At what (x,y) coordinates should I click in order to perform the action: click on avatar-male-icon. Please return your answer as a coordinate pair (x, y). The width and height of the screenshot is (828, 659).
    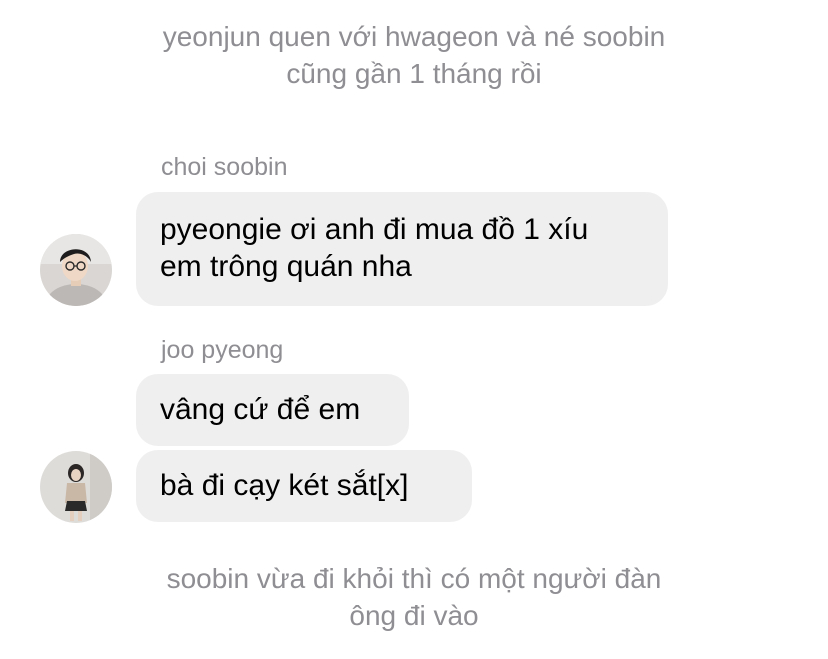
    Looking at the image, I should click on (76, 270).